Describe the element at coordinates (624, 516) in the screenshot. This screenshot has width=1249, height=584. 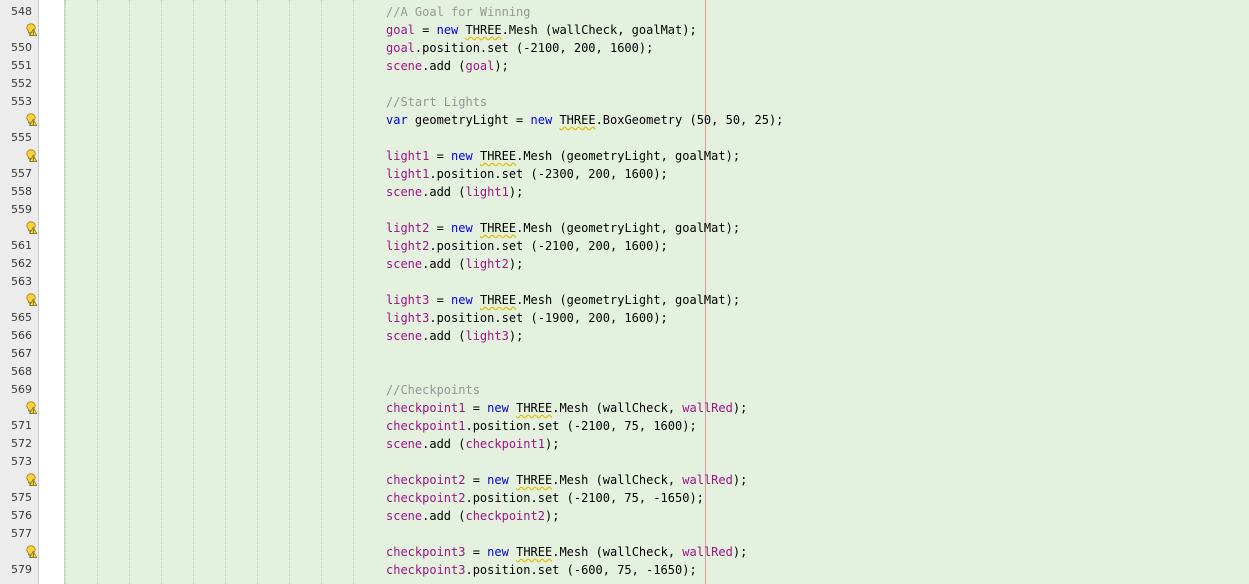
I see `code-line: 576 scene.add (checkpoint2);` at that location.